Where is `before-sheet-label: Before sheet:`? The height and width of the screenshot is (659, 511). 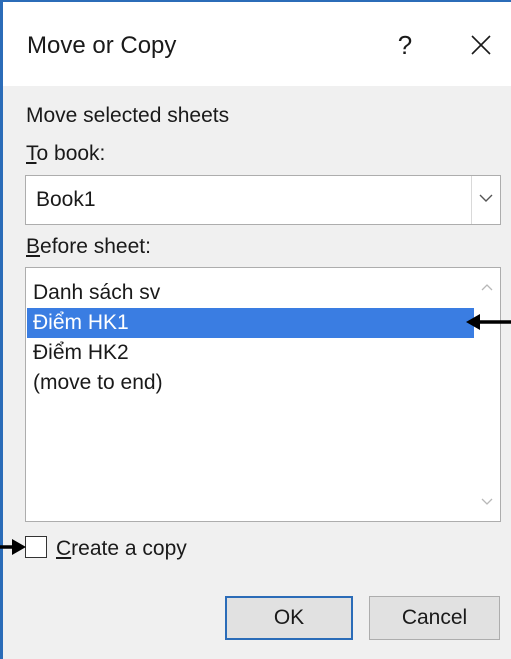
before-sheet-label: Before sheet: is located at coordinates (88, 247).